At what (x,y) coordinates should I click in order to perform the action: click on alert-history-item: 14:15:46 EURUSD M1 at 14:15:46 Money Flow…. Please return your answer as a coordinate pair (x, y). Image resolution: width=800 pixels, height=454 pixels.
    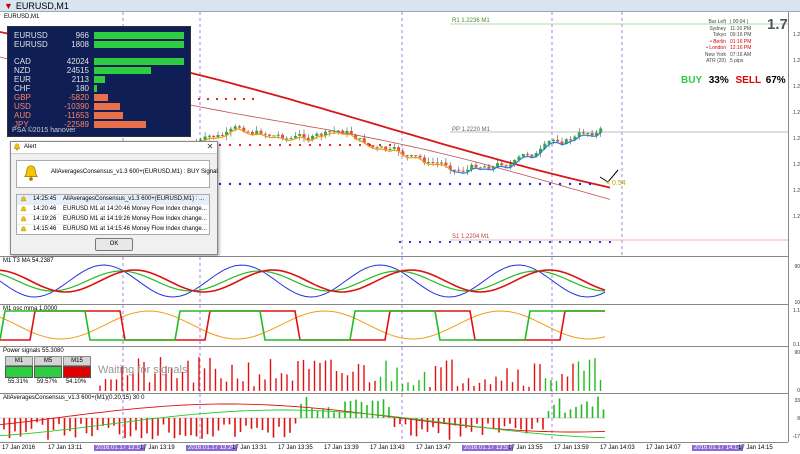
    Looking at the image, I should click on (113, 229).